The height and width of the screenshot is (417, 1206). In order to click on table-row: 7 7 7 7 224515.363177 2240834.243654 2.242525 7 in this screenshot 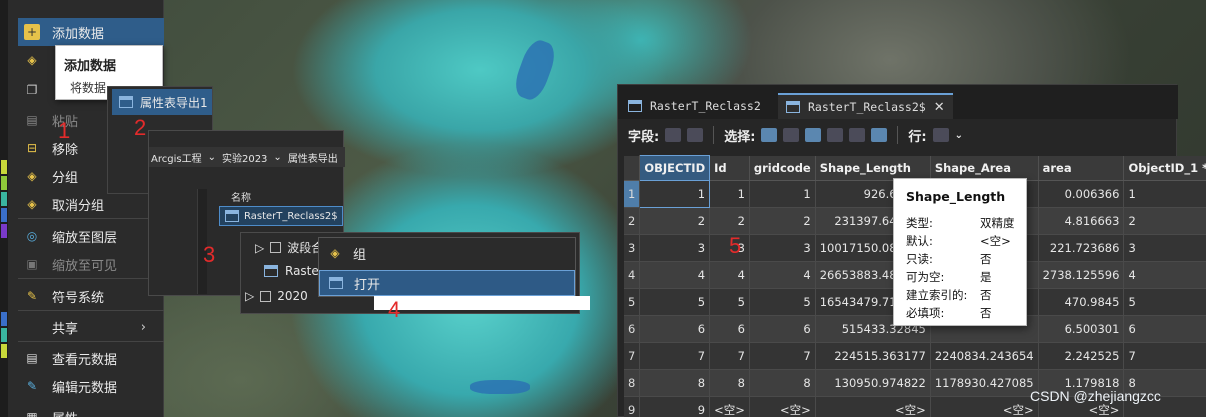, I will do `click(915, 356)`.